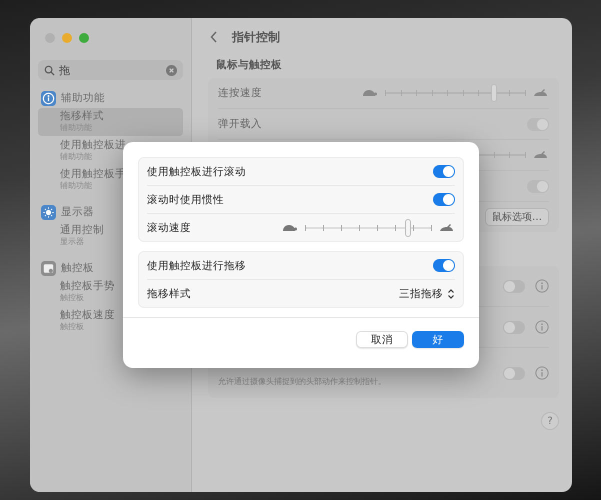 This screenshot has height=500, width=601. Describe the element at coordinates (256, 37) in the screenshot. I see `page-title: 指针控制` at that location.